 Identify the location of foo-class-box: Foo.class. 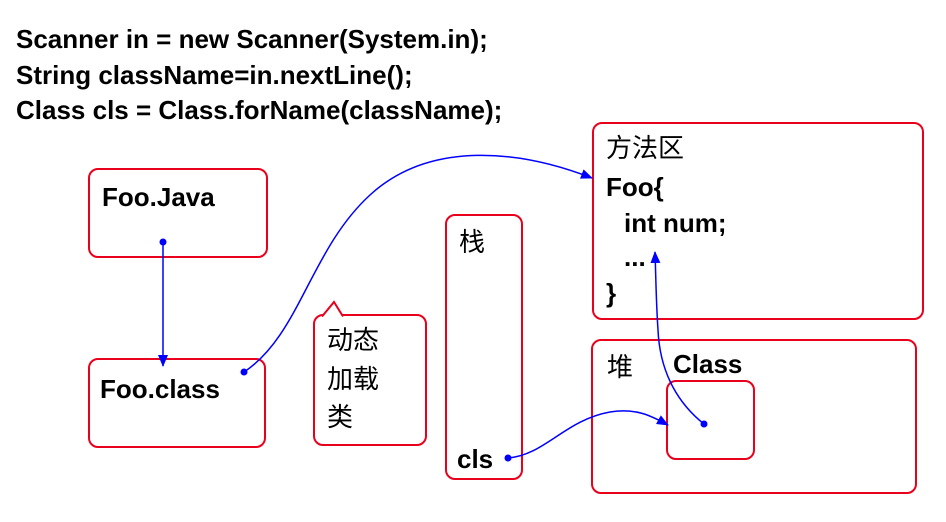
(177, 403).